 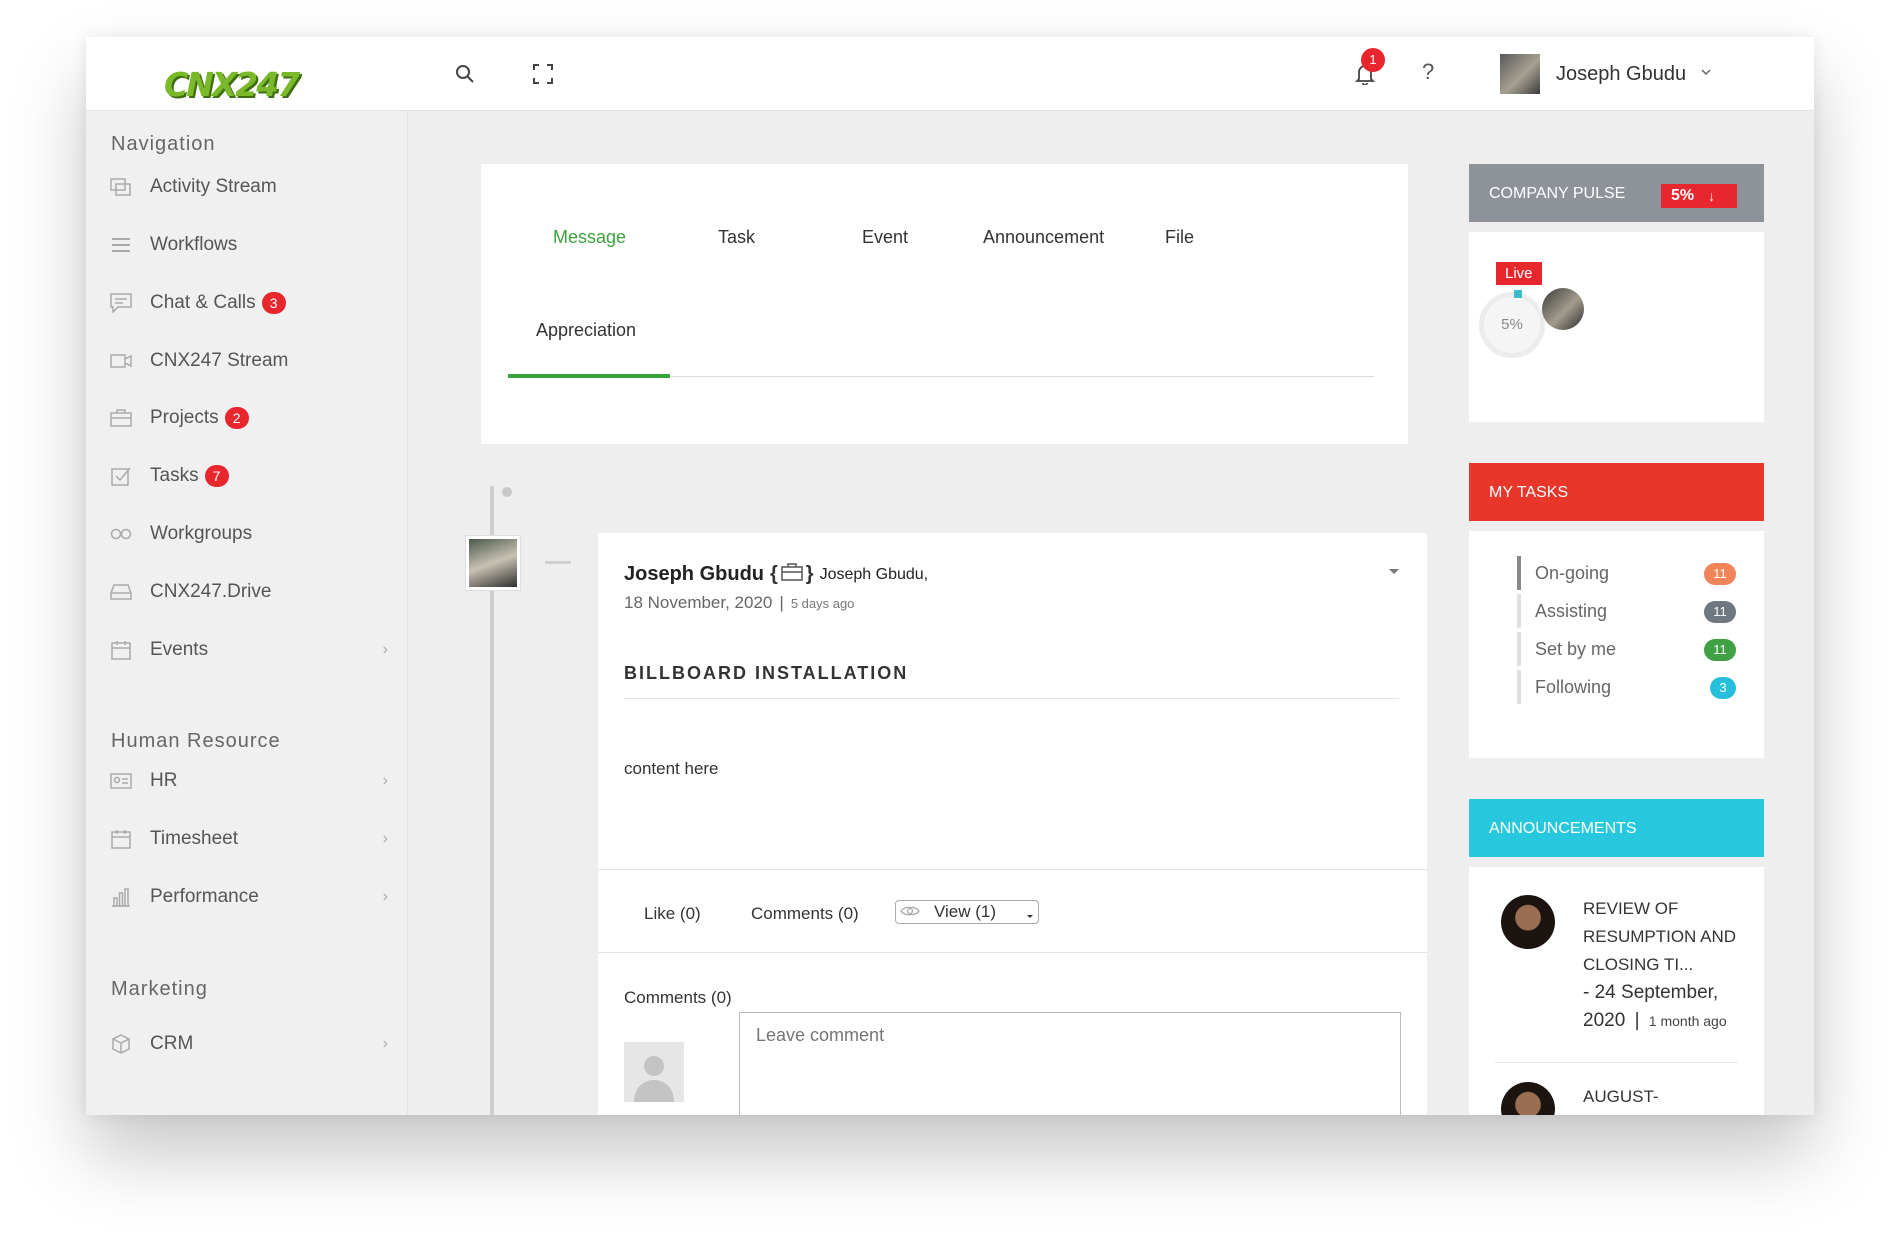 What do you see at coordinates (248, 476) in the screenshot?
I see `sidebar-item-tasks: Tasks 7` at bounding box center [248, 476].